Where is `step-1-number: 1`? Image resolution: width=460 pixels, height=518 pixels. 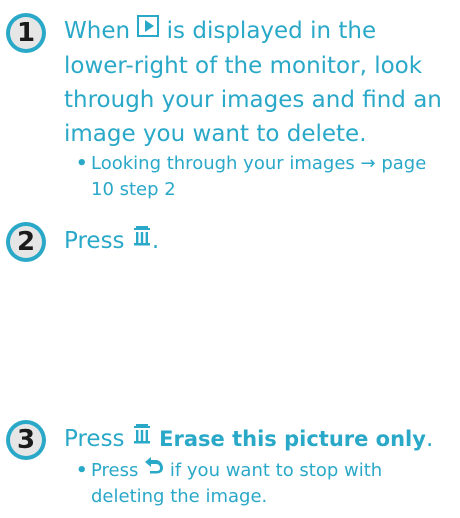 step-1-number: 1 is located at coordinates (26, 33).